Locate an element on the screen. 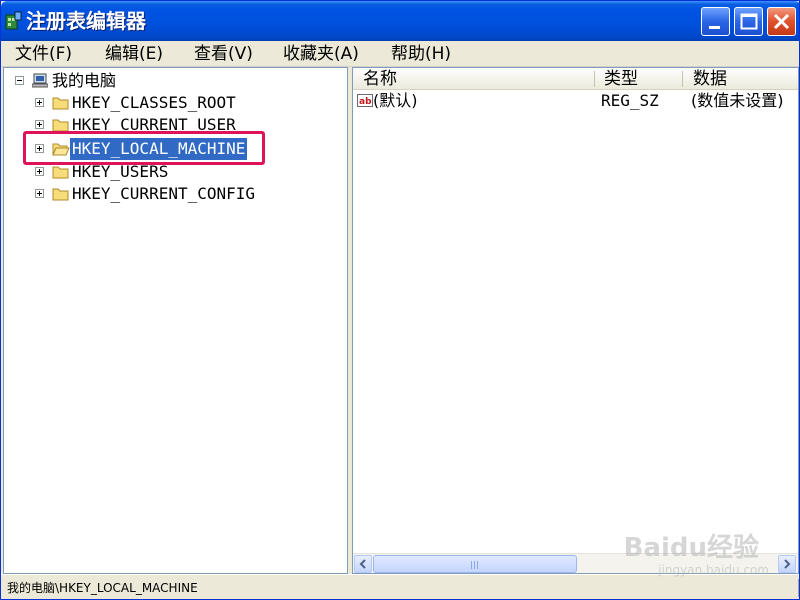  baidu-watermark: Baidu经验 is located at coordinates (691, 548).